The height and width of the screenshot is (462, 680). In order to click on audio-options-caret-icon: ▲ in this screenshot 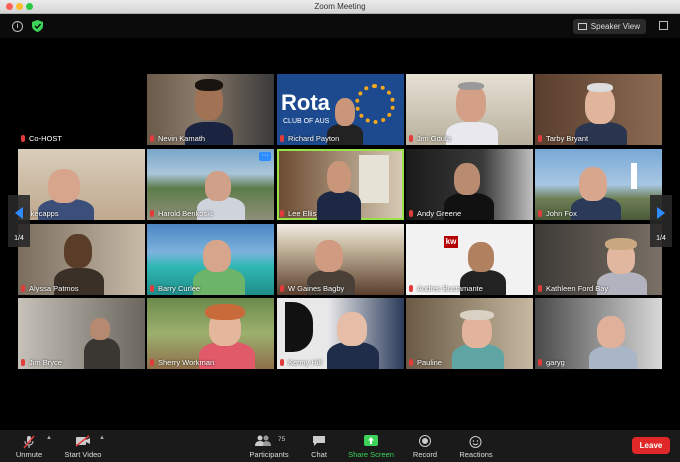, I will do `click(49, 438)`.